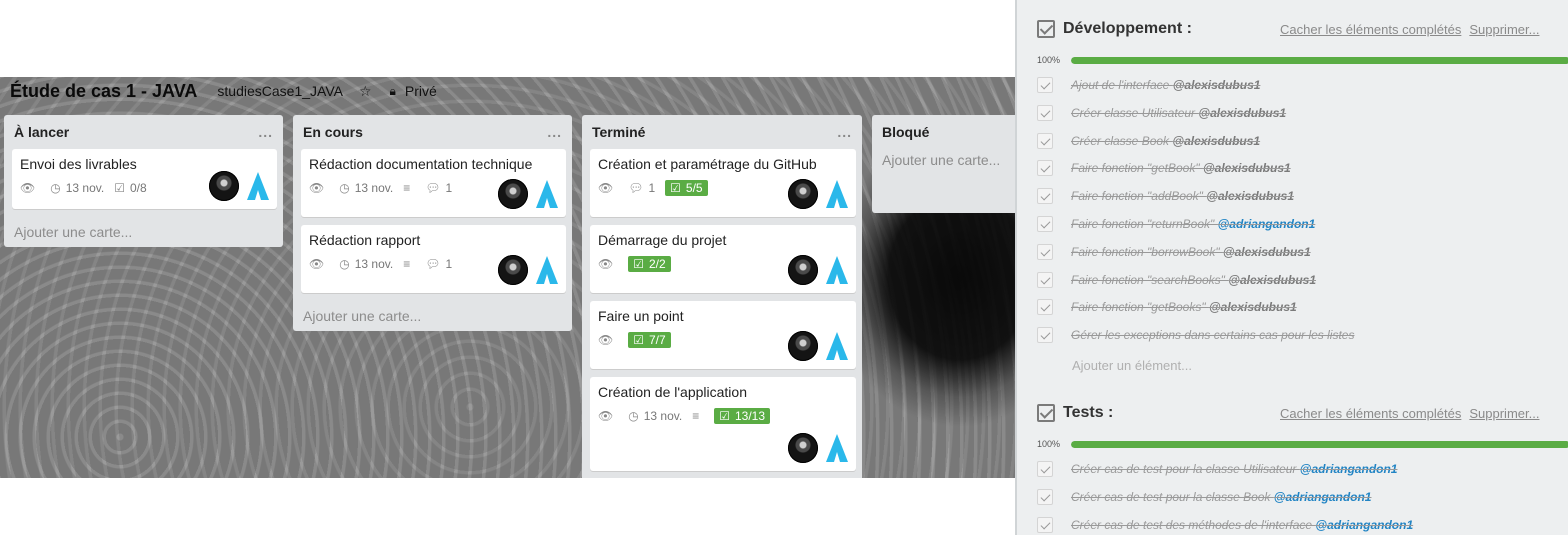 The height and width of the screenshot is (535, 1568). What do you see at coordinates (1302, 141) in the screenshot?
I see `checklist-item: Créer classe Book @alexisdubus1` at bounding box center [1302, 141].